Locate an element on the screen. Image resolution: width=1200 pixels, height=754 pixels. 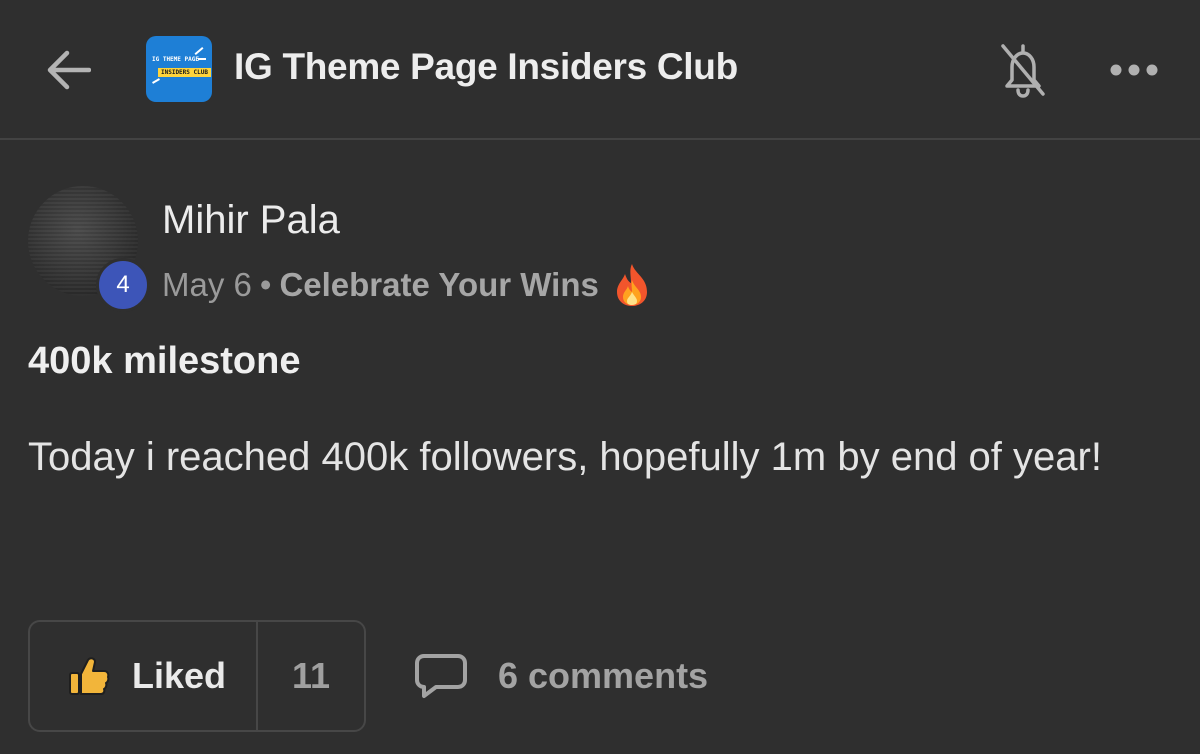
group-logo: IG THEME PAGE INSIDERS CLUB is located at coordinates (179, 69).